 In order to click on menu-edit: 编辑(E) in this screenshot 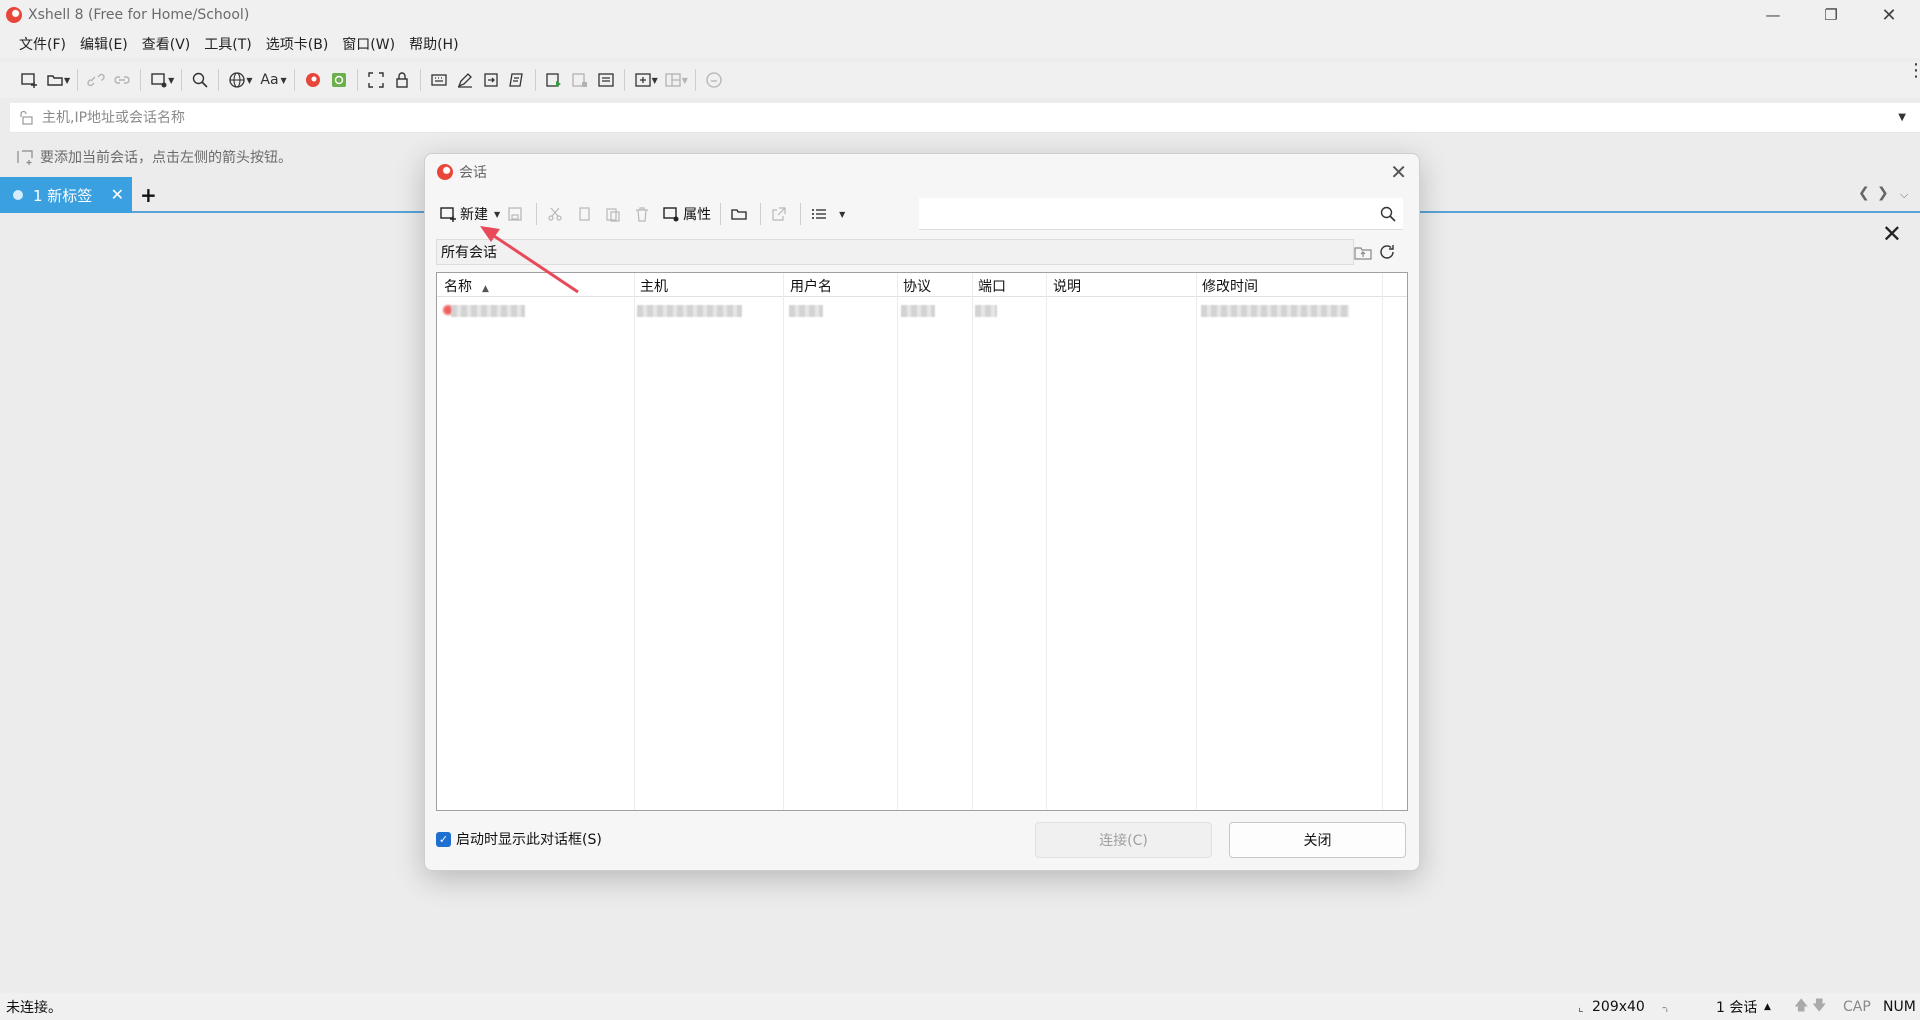, I will do `click(104, 44)`.